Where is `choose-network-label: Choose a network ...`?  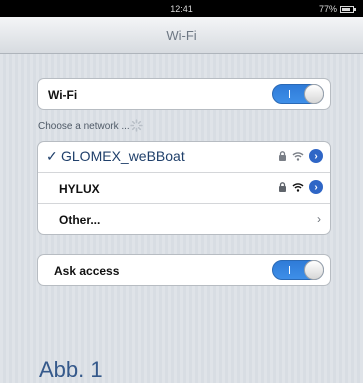
choose-network-label: Choose a network ... is located at coordinates (84, 126).